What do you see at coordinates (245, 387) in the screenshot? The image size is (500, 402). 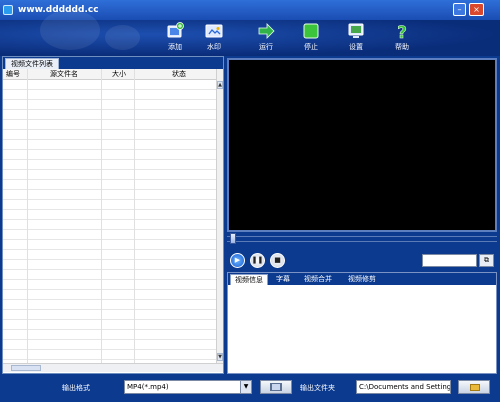 I see `chevron-down-icon: ▼` at bounding box center [245, 387].